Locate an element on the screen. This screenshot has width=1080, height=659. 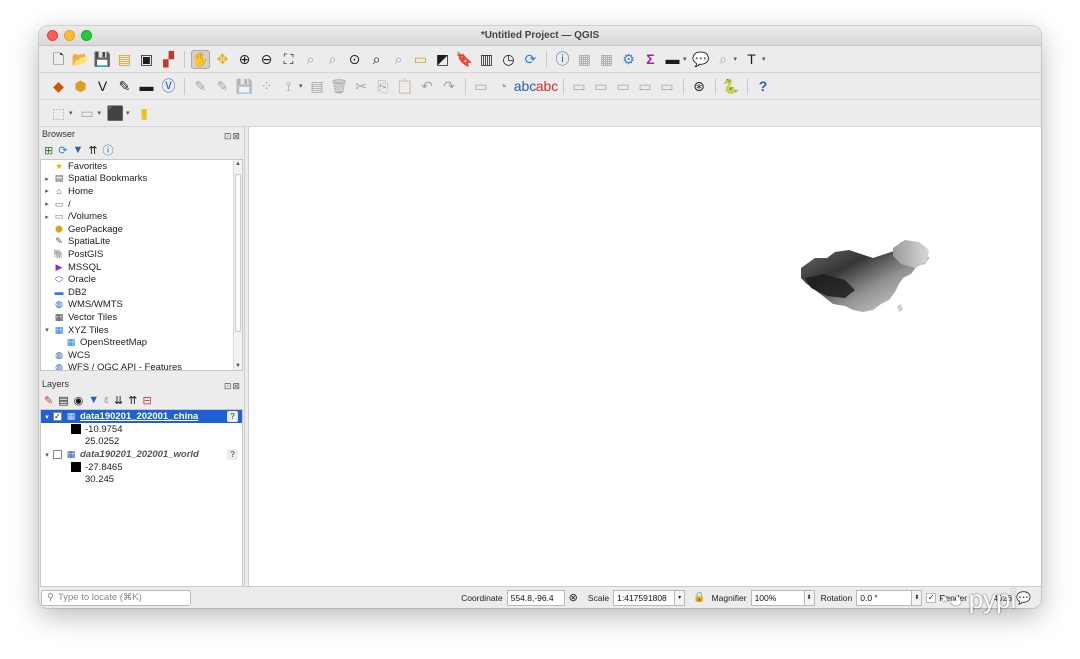
redo-icon: ↷ is located at coordinates (449, 86).